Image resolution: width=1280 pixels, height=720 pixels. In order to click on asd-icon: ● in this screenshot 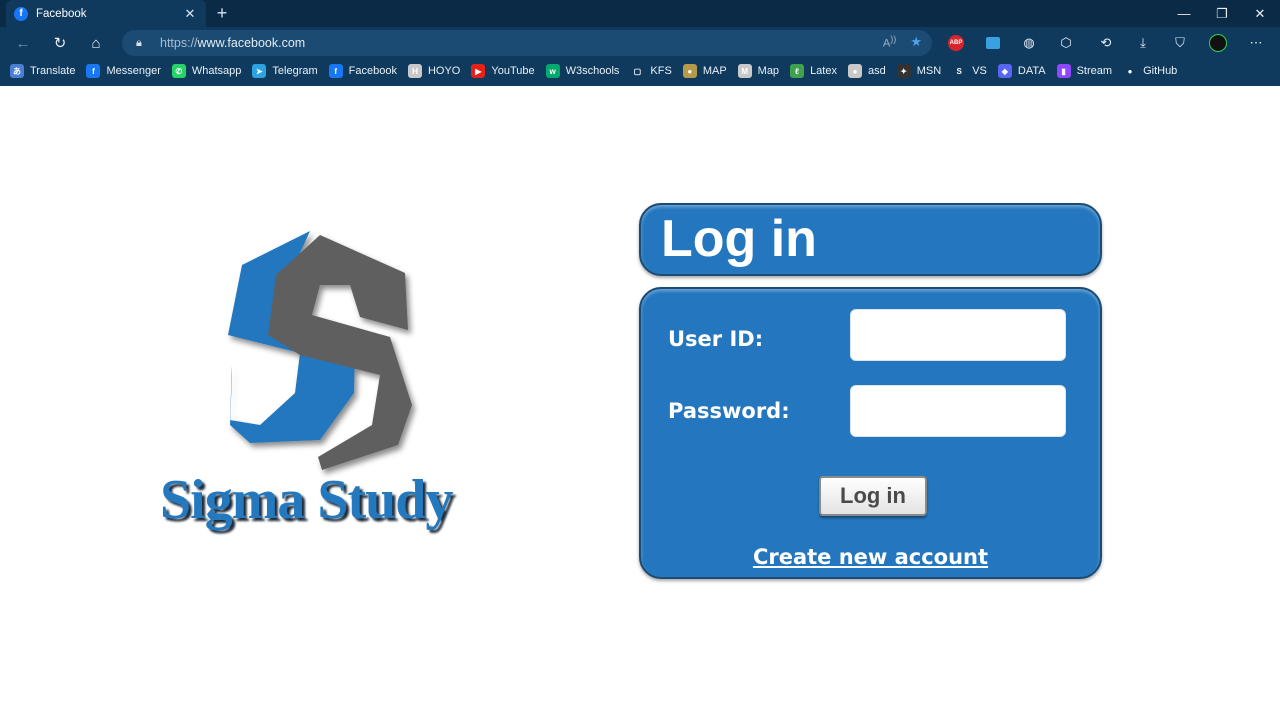, I will do `click(854, 71)`.